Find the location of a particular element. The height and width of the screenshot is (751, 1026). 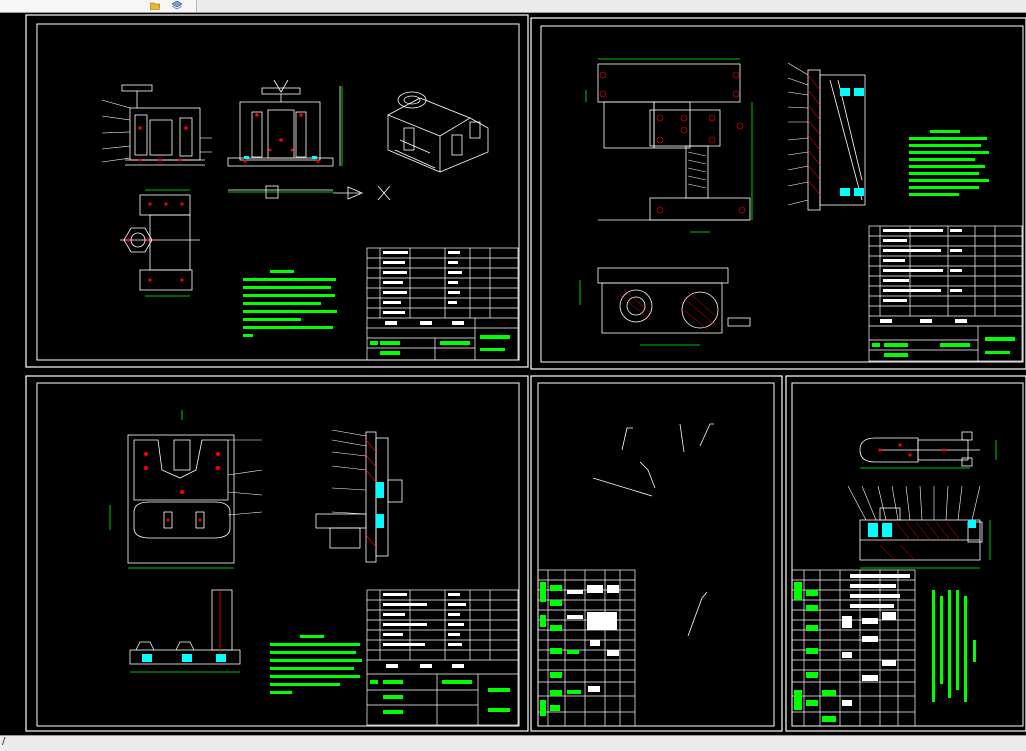

toolbar-strip is located at coordinates (98, 6).